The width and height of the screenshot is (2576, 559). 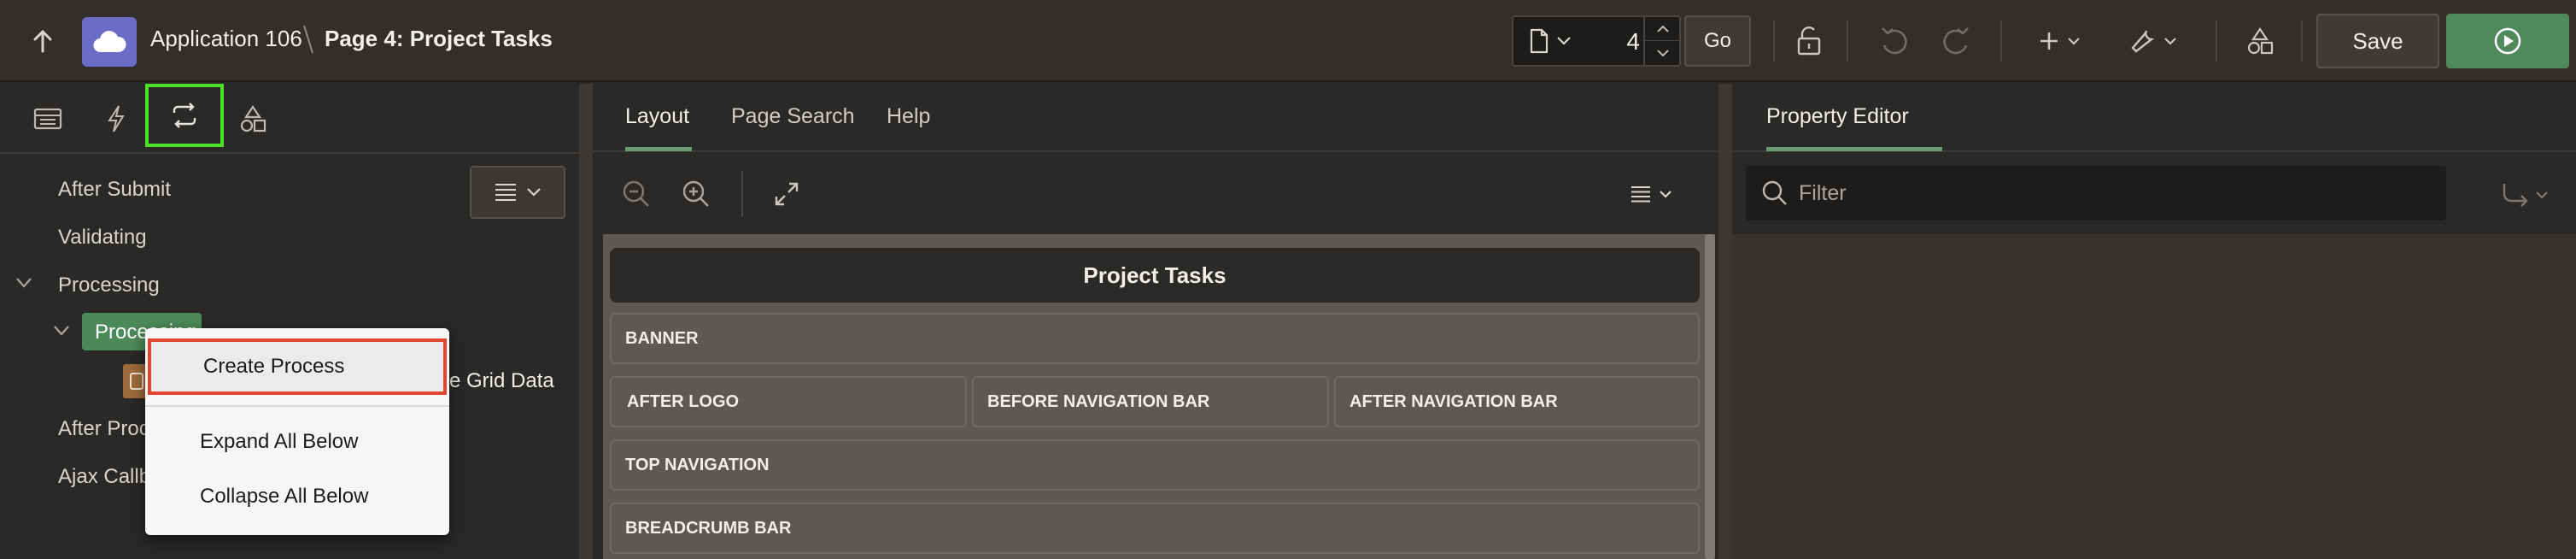 What do you see at coordinates (1838, 116) in the screenshot?
I see `tab-property-editor: Property Editor` at bounding box center [1838, 116].